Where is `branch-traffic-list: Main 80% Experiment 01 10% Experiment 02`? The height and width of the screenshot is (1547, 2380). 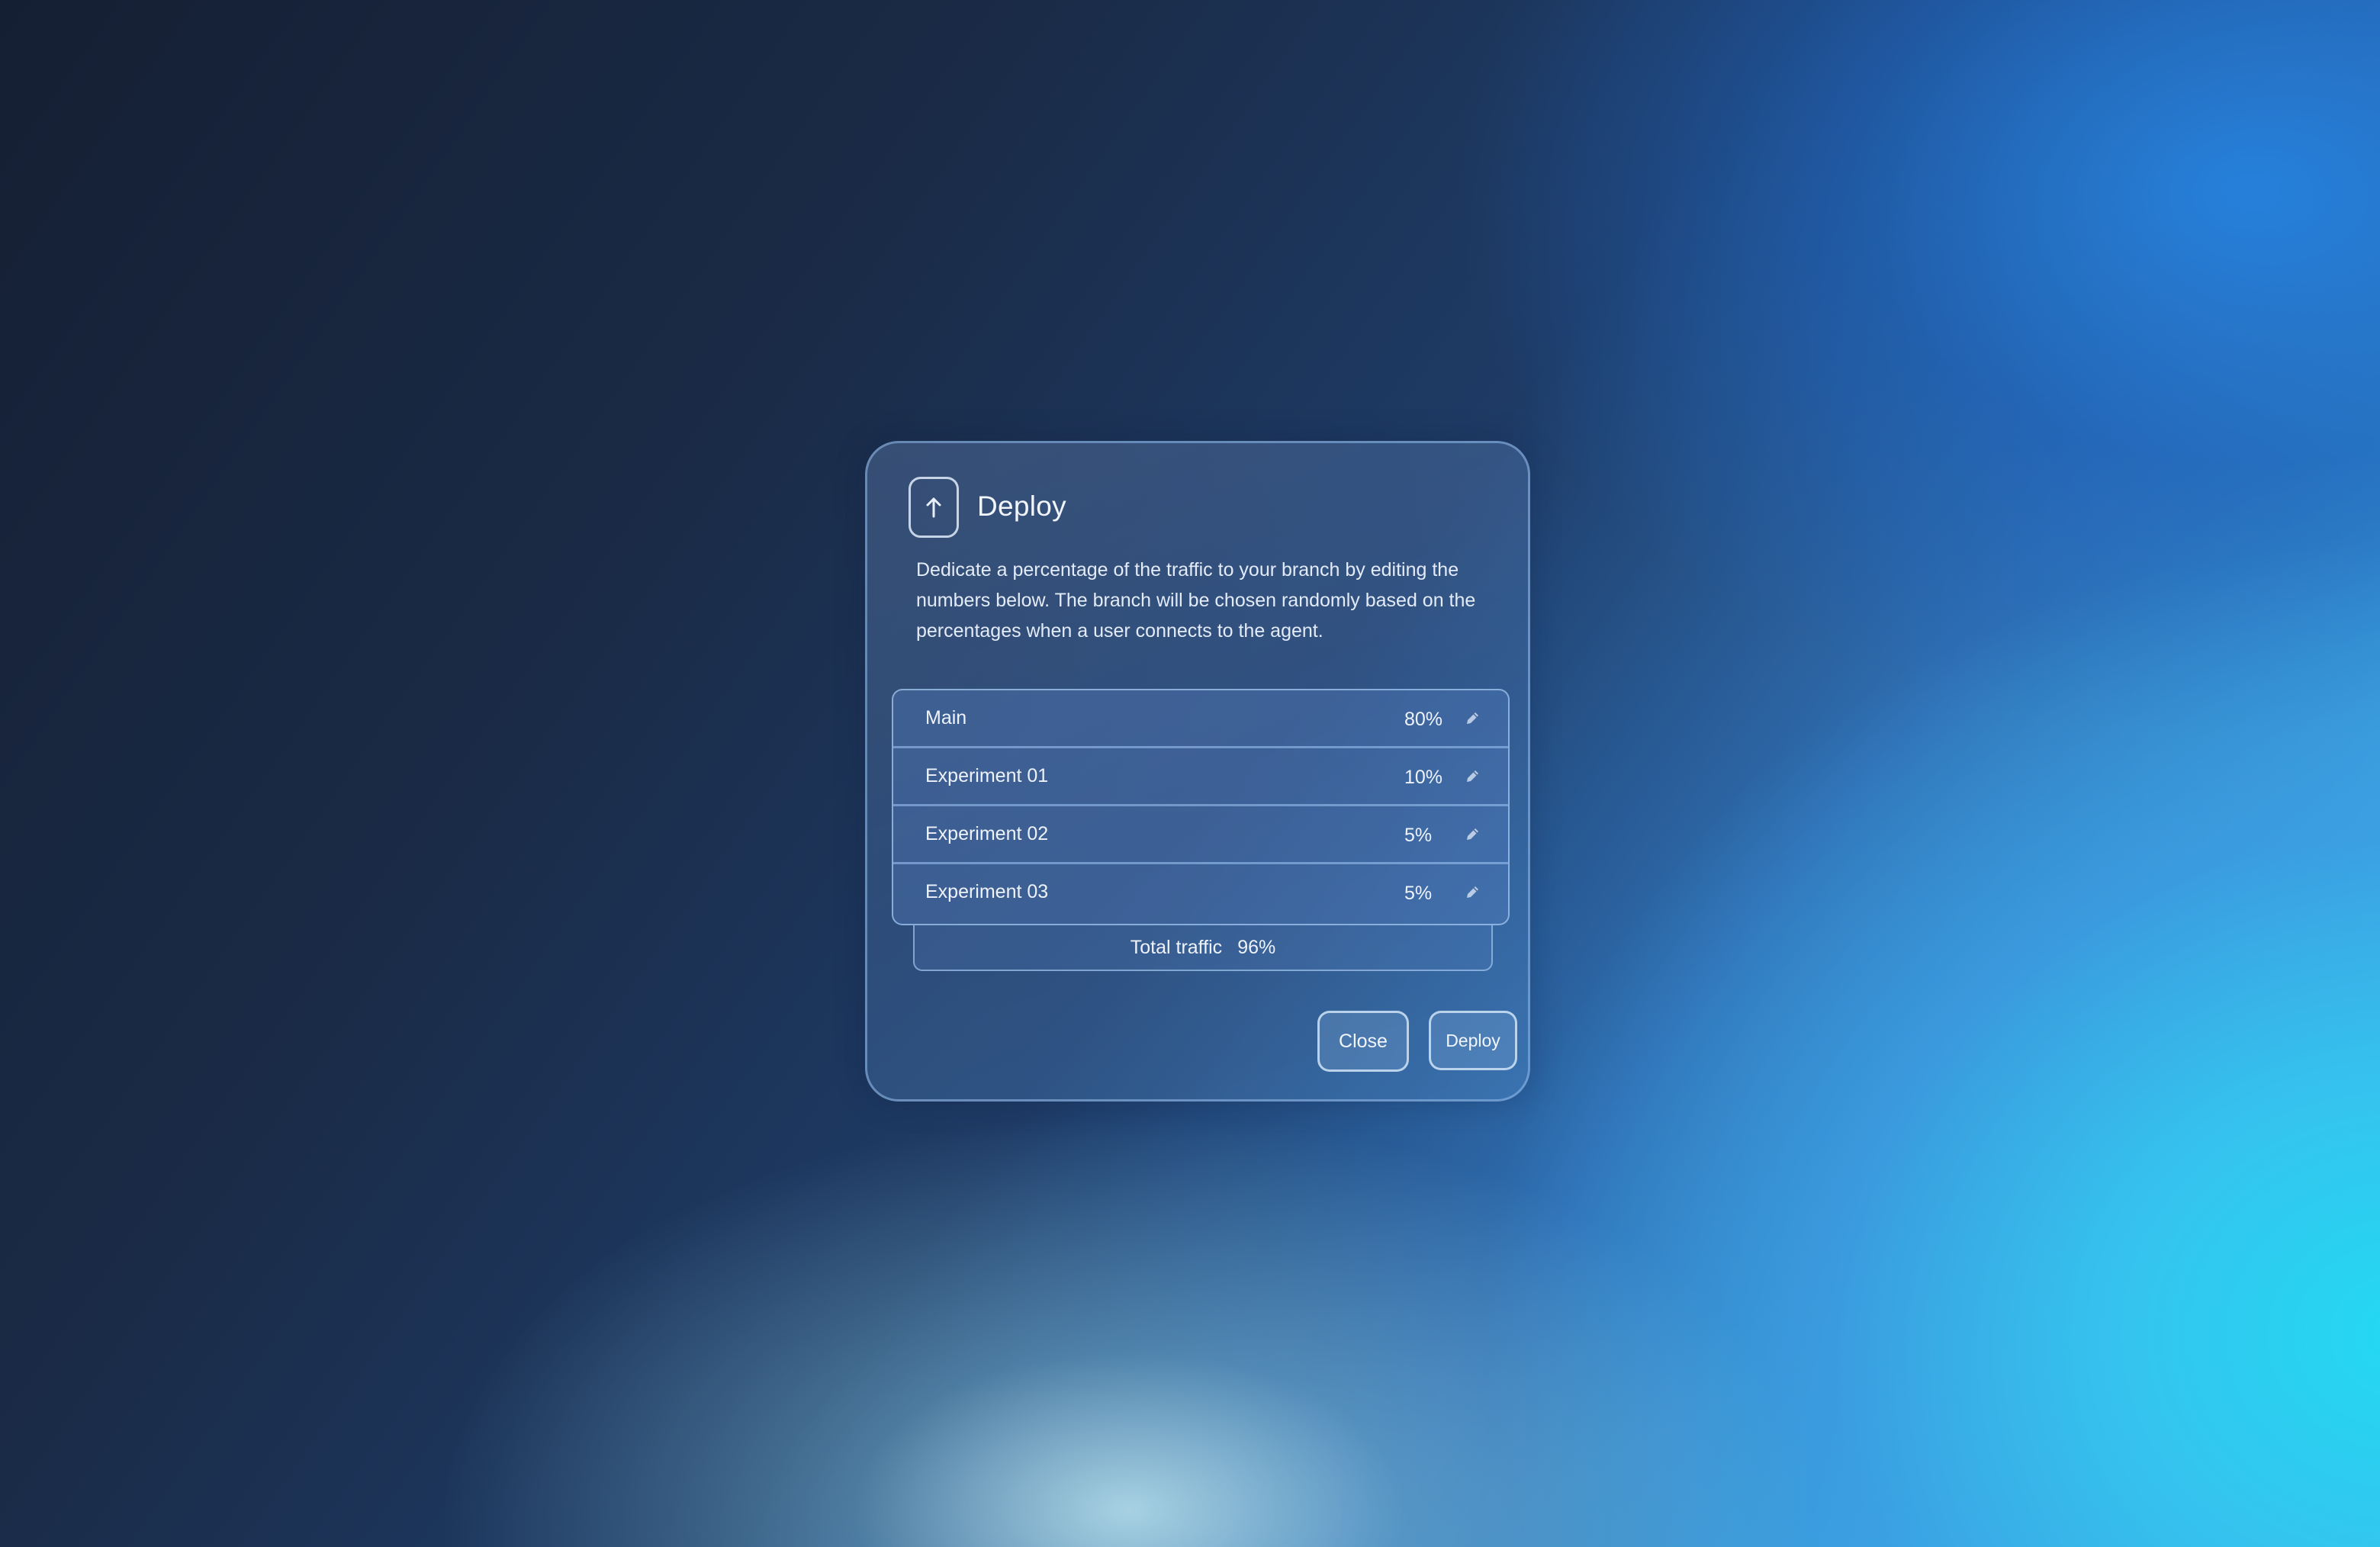
branch-traffic-list: Main 80% Experiment 01 10% Experiment 02 is located at coordinates (1201, 807).